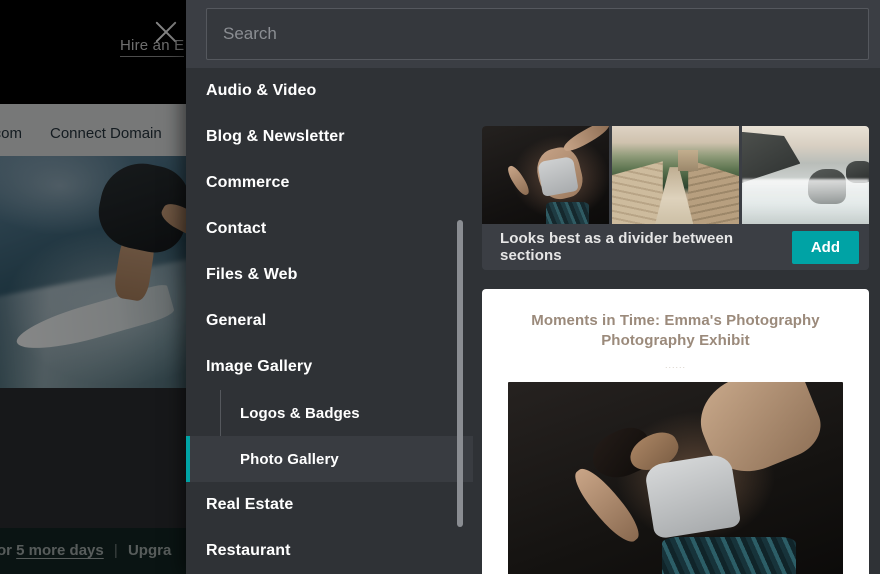  What do you see at coordinates (771, 157) in the screenshot?
I see `sea-cliff` at bounding box center [771, 157].